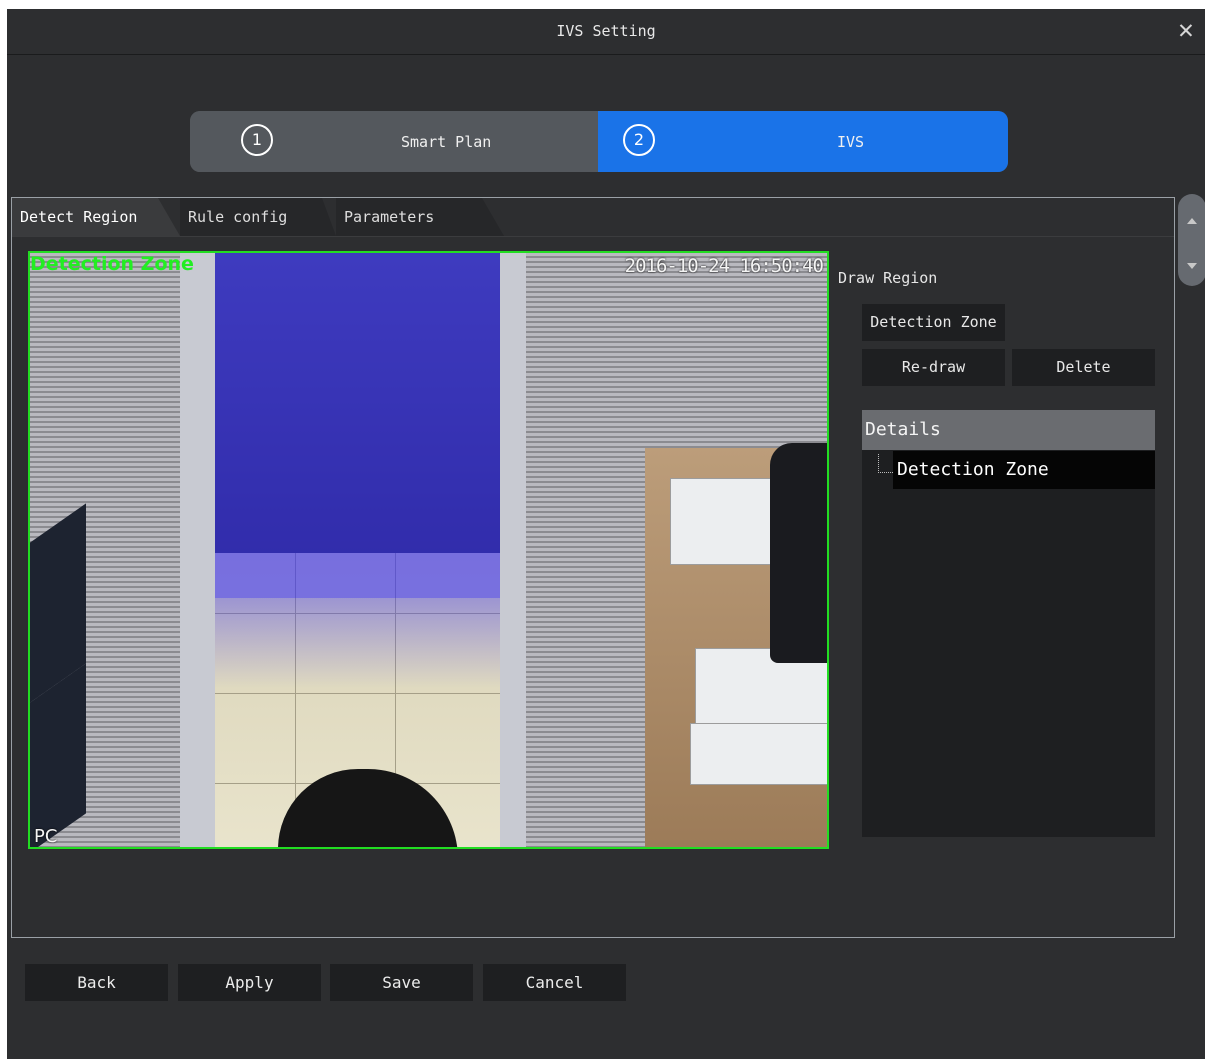  Describe the element at coordinates (85, 217) in the screenshot. I see `tab-detect-region: Detect Region` at that location.